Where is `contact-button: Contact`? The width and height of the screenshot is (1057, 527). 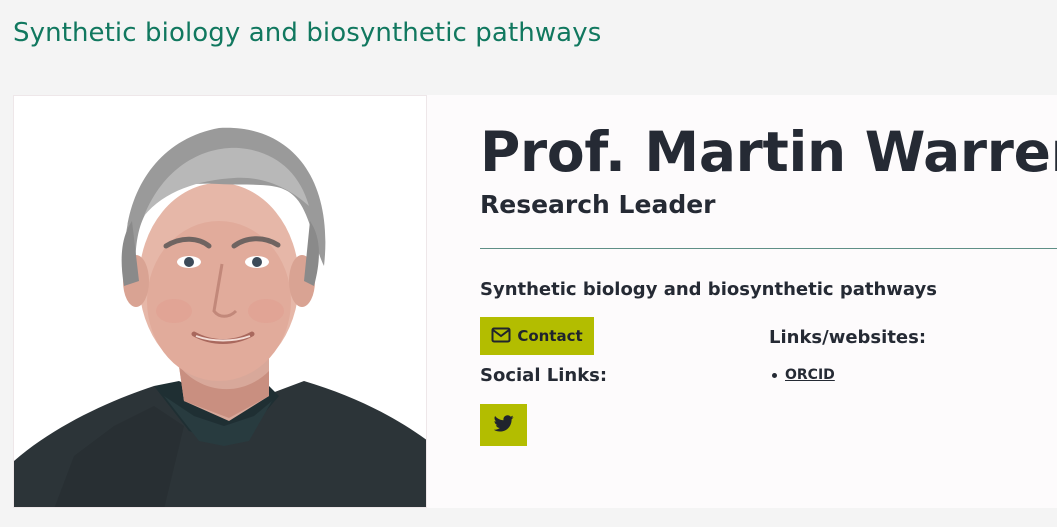 contact-button: Contact is located at coordinates (537, 336).